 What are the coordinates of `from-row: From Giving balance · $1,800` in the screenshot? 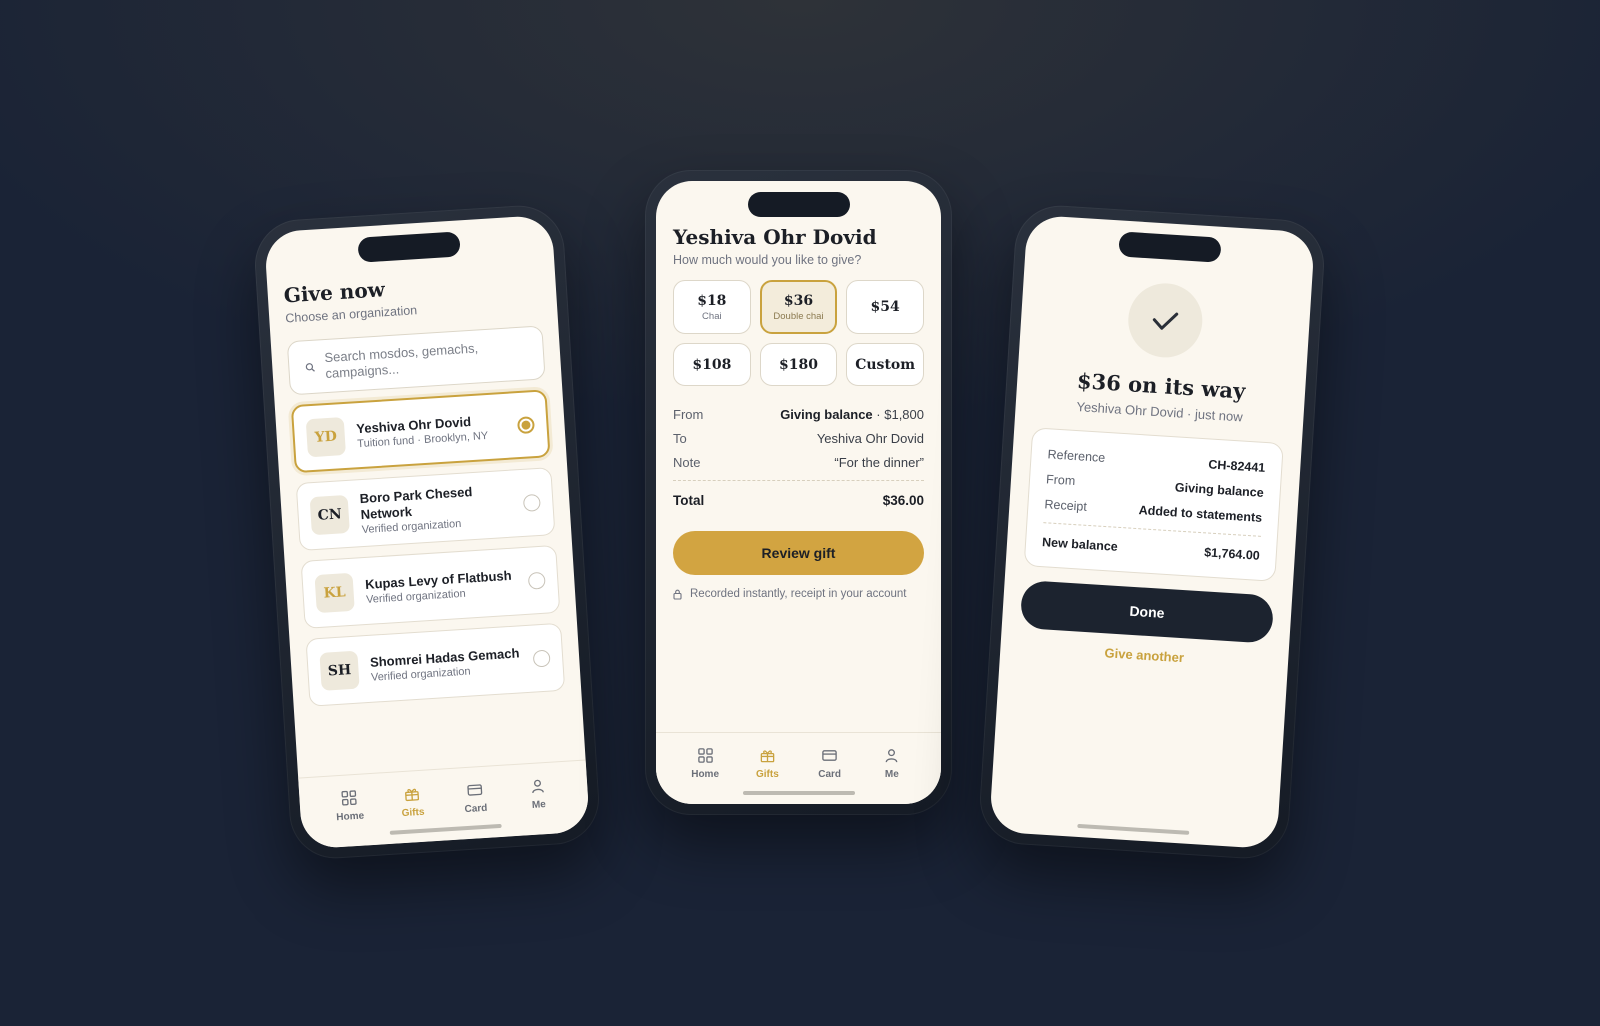 It's located at (798, 414).